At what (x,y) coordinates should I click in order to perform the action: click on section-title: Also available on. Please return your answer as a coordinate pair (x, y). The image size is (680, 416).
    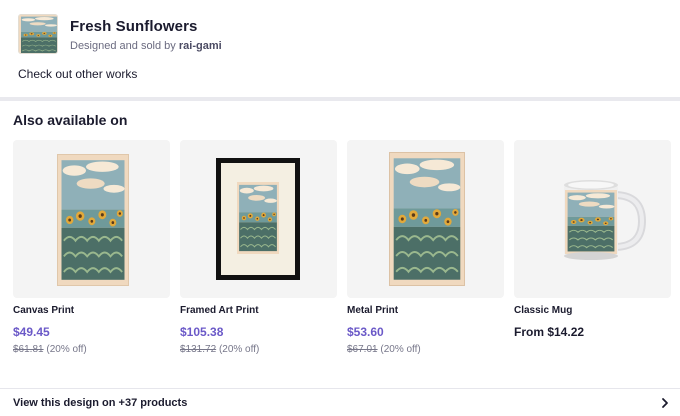
    Looking at the image, I should click on (70, 120).